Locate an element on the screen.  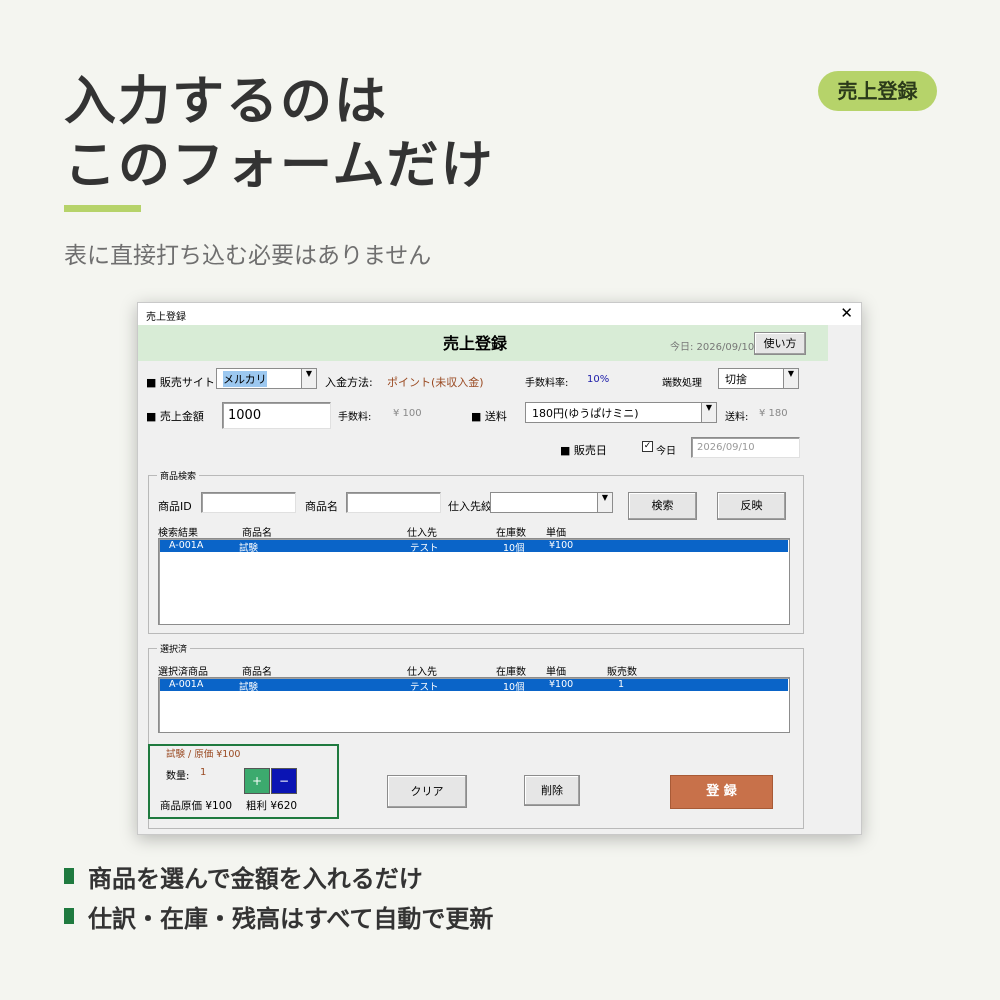
cell-qty: 1 is located at coordinates (621, 684).